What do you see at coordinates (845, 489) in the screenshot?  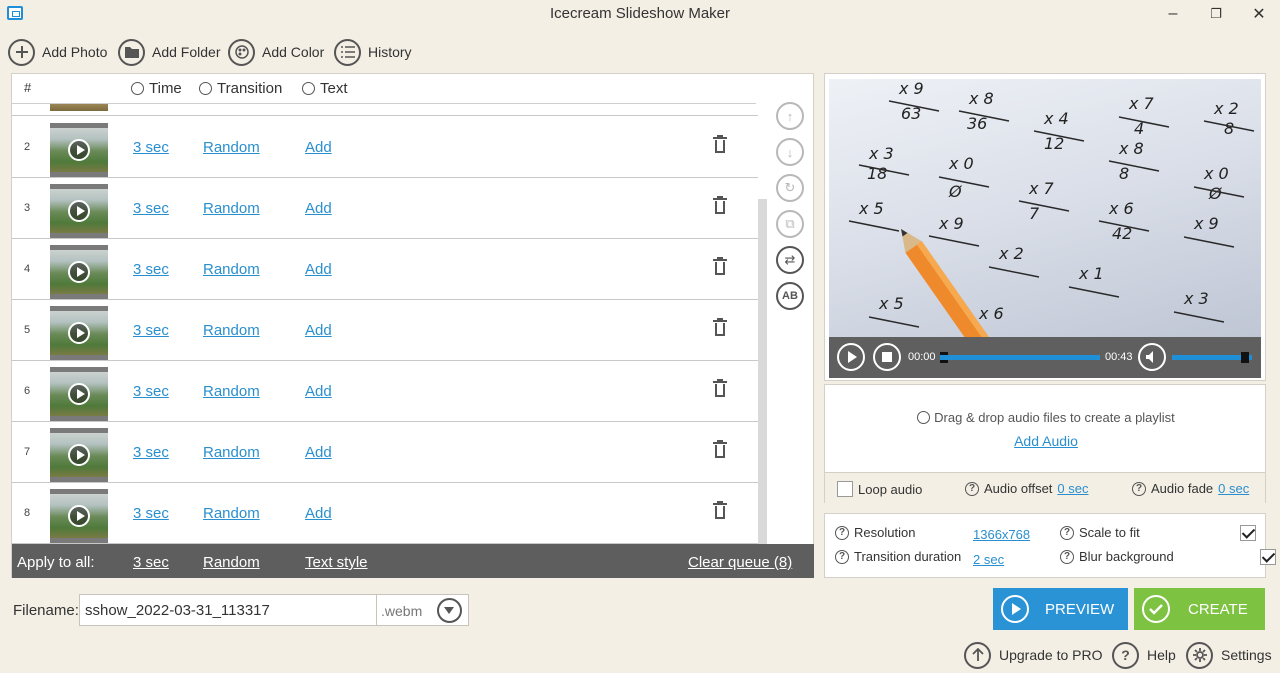 I see `loop-audio-checkbox` at bounding box center [845, 489].